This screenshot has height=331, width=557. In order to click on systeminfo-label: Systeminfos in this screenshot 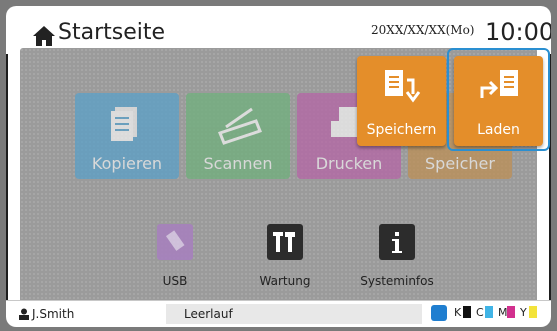, I will do `click(397, 281)`.